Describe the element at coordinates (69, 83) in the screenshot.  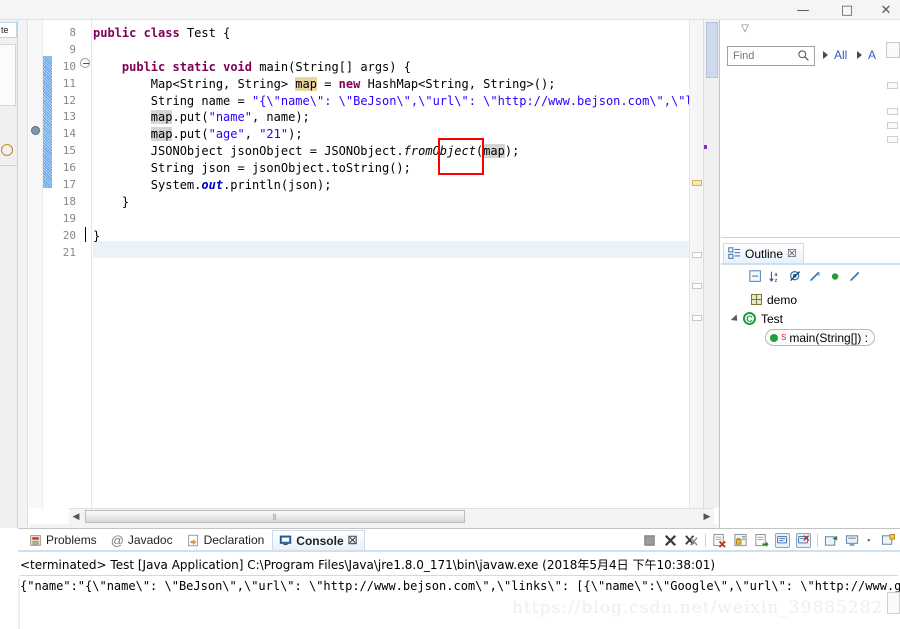
I see `line-number: 11` at that location.